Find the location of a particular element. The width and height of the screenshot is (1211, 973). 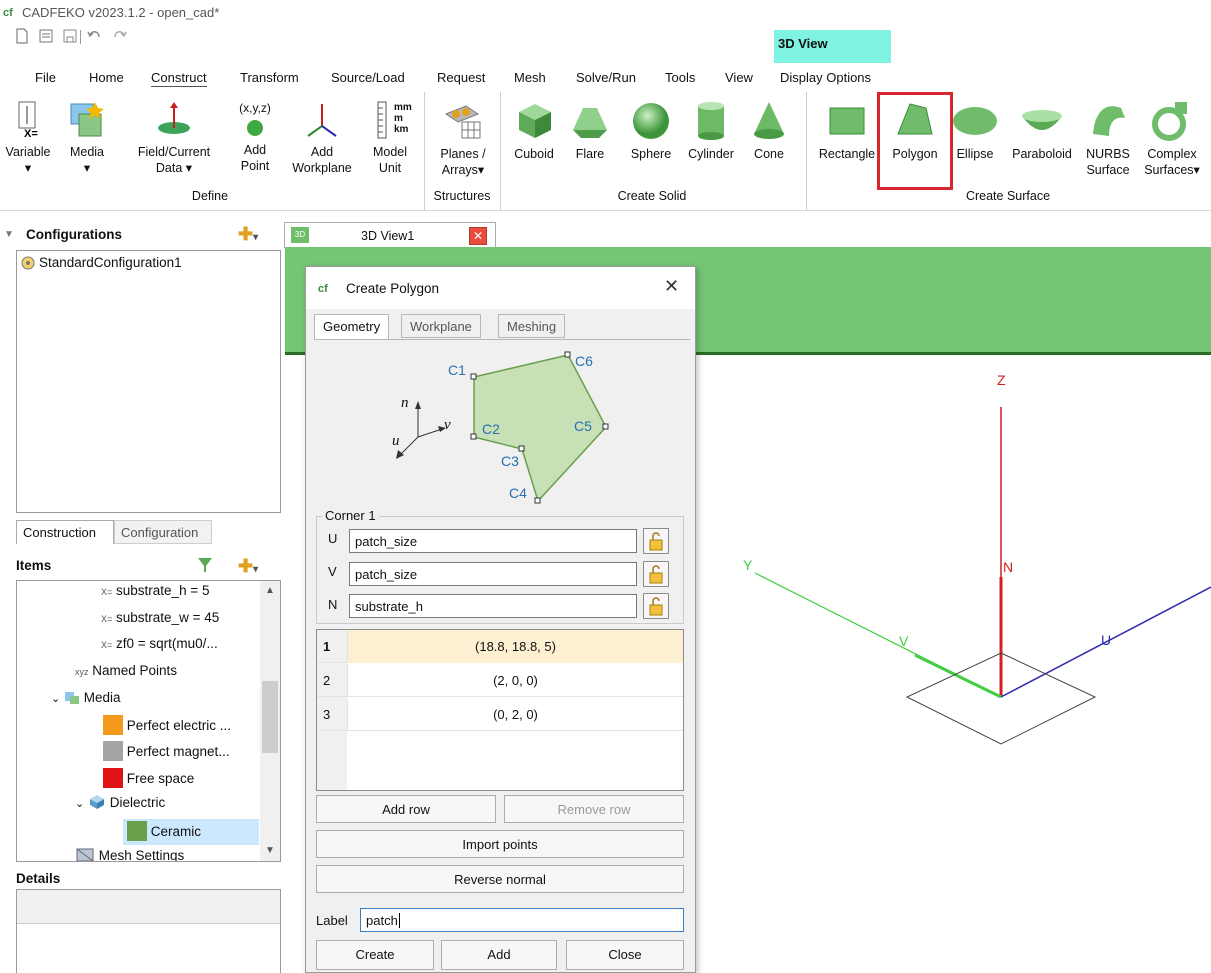

tab-request: Request is located at coordinates (461, 77).